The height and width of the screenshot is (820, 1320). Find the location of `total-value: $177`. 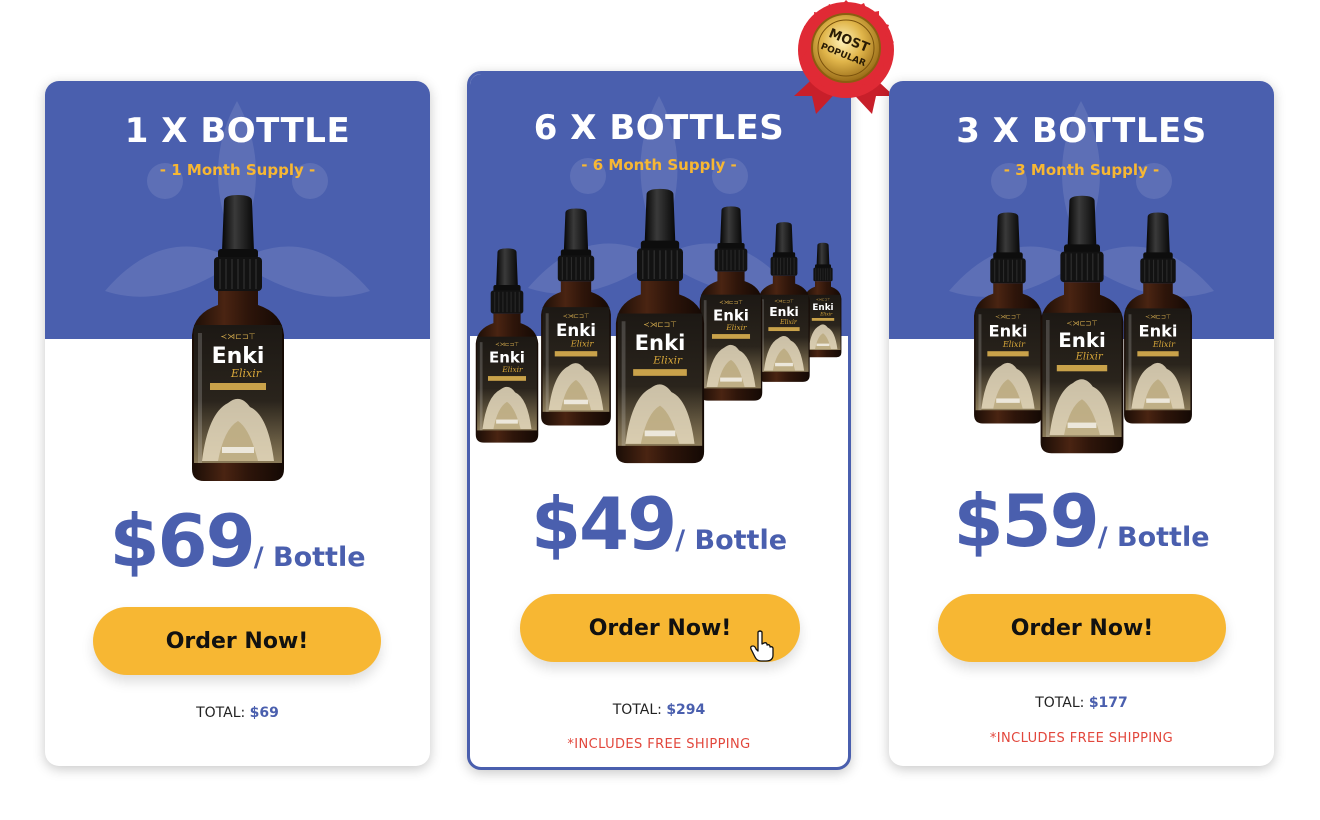

total-value: $177 is located at coordinates (1108, 703).